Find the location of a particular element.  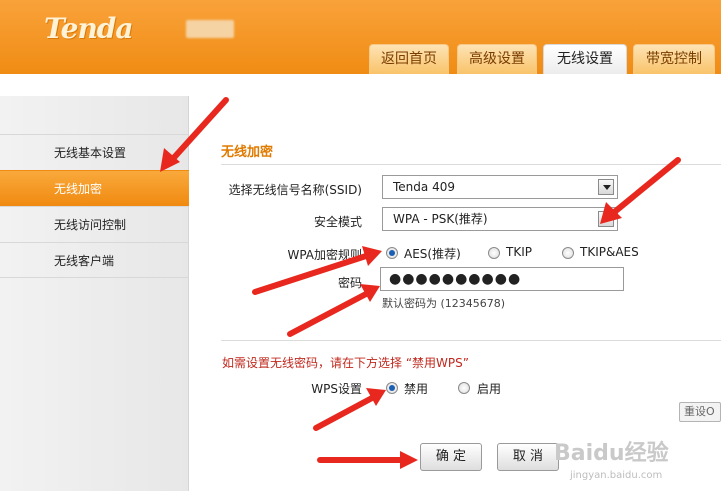

password-label: 密码 is located at coordinates (349, 283).